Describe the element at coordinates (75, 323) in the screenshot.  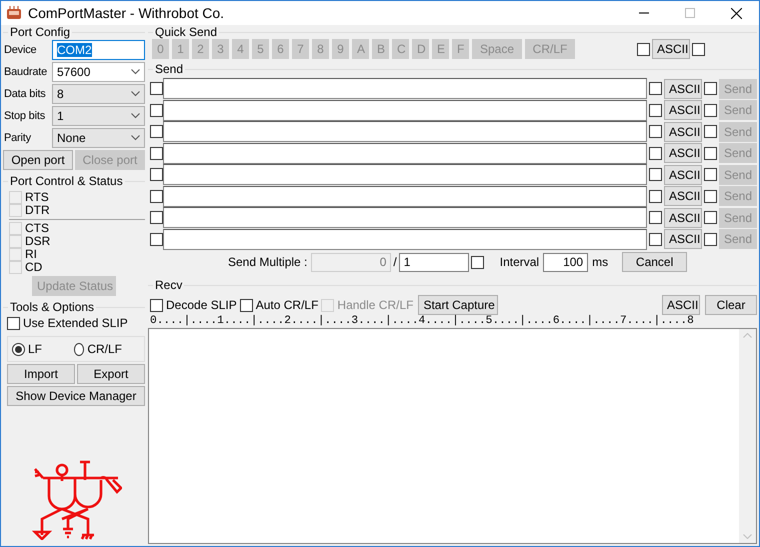
I see `checkbox-label: Use Extended SLIP` at that location.